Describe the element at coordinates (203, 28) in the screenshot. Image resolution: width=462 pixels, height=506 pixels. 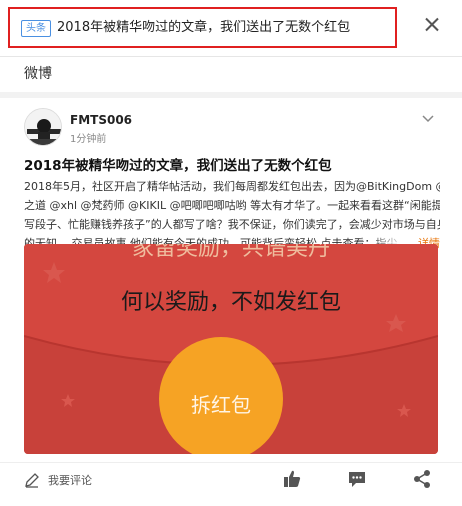
I see `notification-title: 2018年被精华吻过的文章，我们送出了无数个红包` at that location.